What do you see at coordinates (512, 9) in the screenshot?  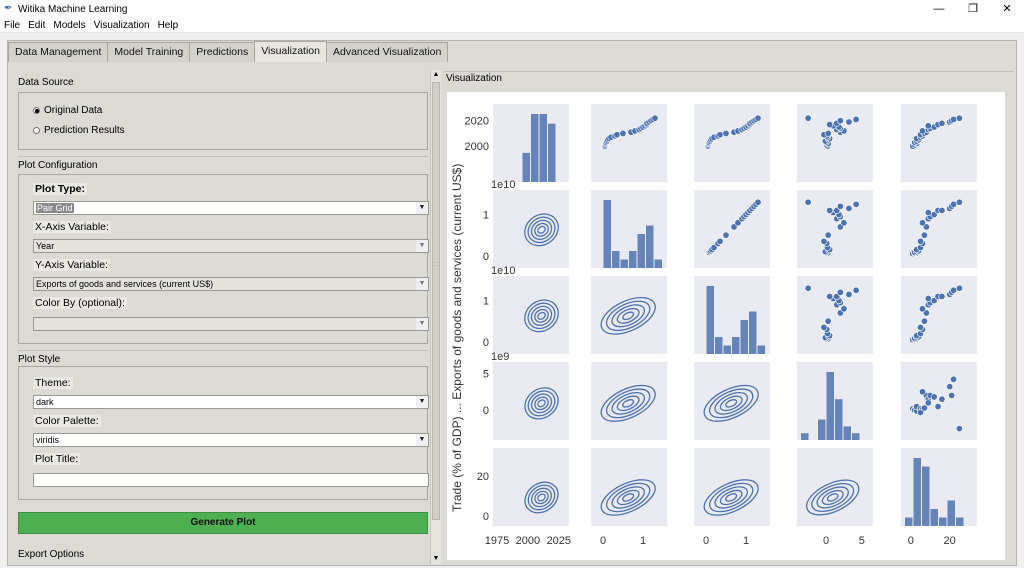 I see `title-bar: ✒ Witika Machine Learning — ❐ ✕` at bounding box center [512, 9].